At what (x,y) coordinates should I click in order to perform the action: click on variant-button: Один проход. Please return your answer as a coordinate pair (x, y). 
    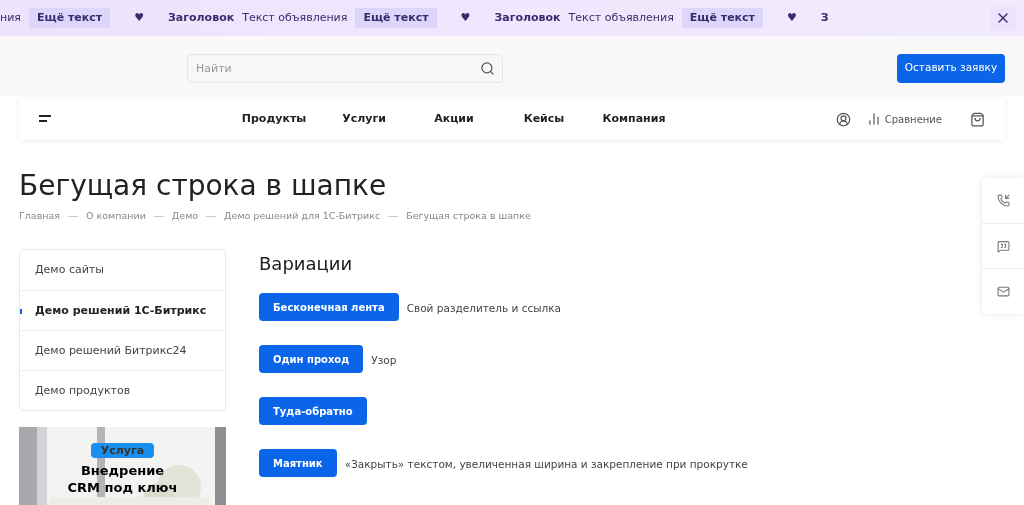
    Looking at the image, I should click on (311, 359).